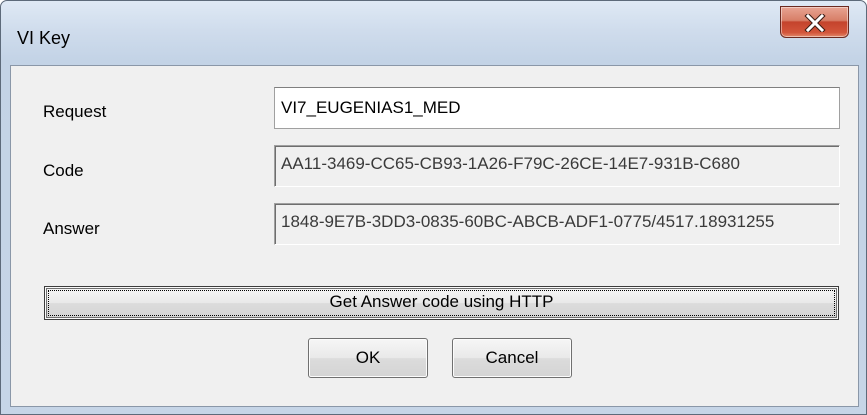 This screenshot has height=415, width=867. Describe the element at coordinates (512, 358) in the screenshot. I see `cancel-button: Cancel` at that location.